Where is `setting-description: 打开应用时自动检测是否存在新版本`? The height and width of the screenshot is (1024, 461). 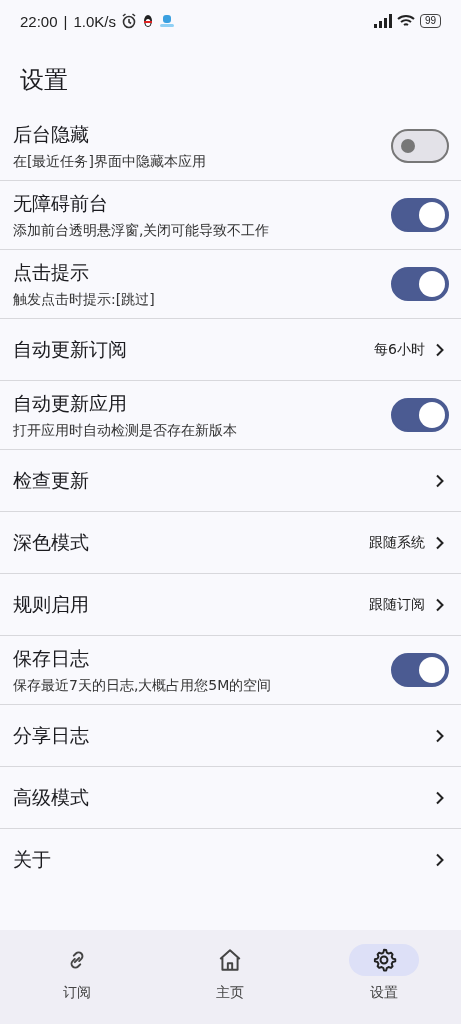 setting-description: 打开应用时自动检测是否存在新版本 is located at coordinates (125, 430).